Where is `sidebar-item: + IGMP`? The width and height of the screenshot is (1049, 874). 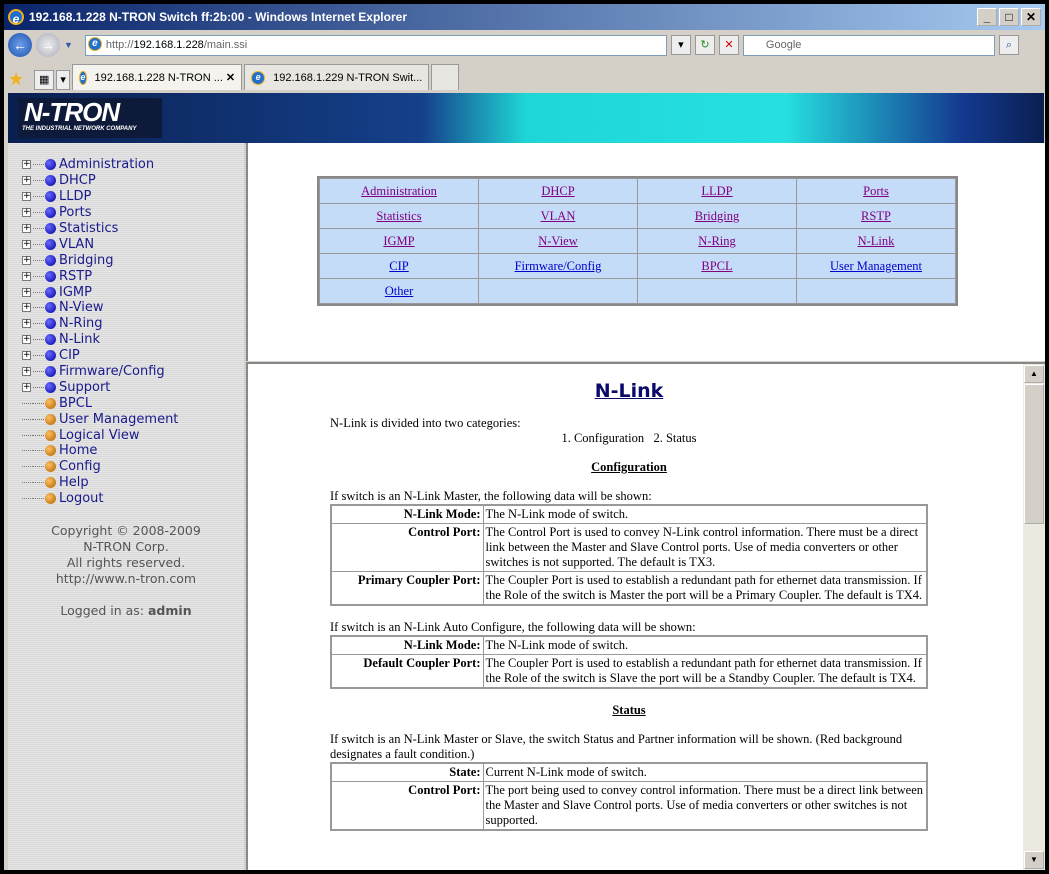 sidebar-item: + IGMP is located at coordinates (100, 292).